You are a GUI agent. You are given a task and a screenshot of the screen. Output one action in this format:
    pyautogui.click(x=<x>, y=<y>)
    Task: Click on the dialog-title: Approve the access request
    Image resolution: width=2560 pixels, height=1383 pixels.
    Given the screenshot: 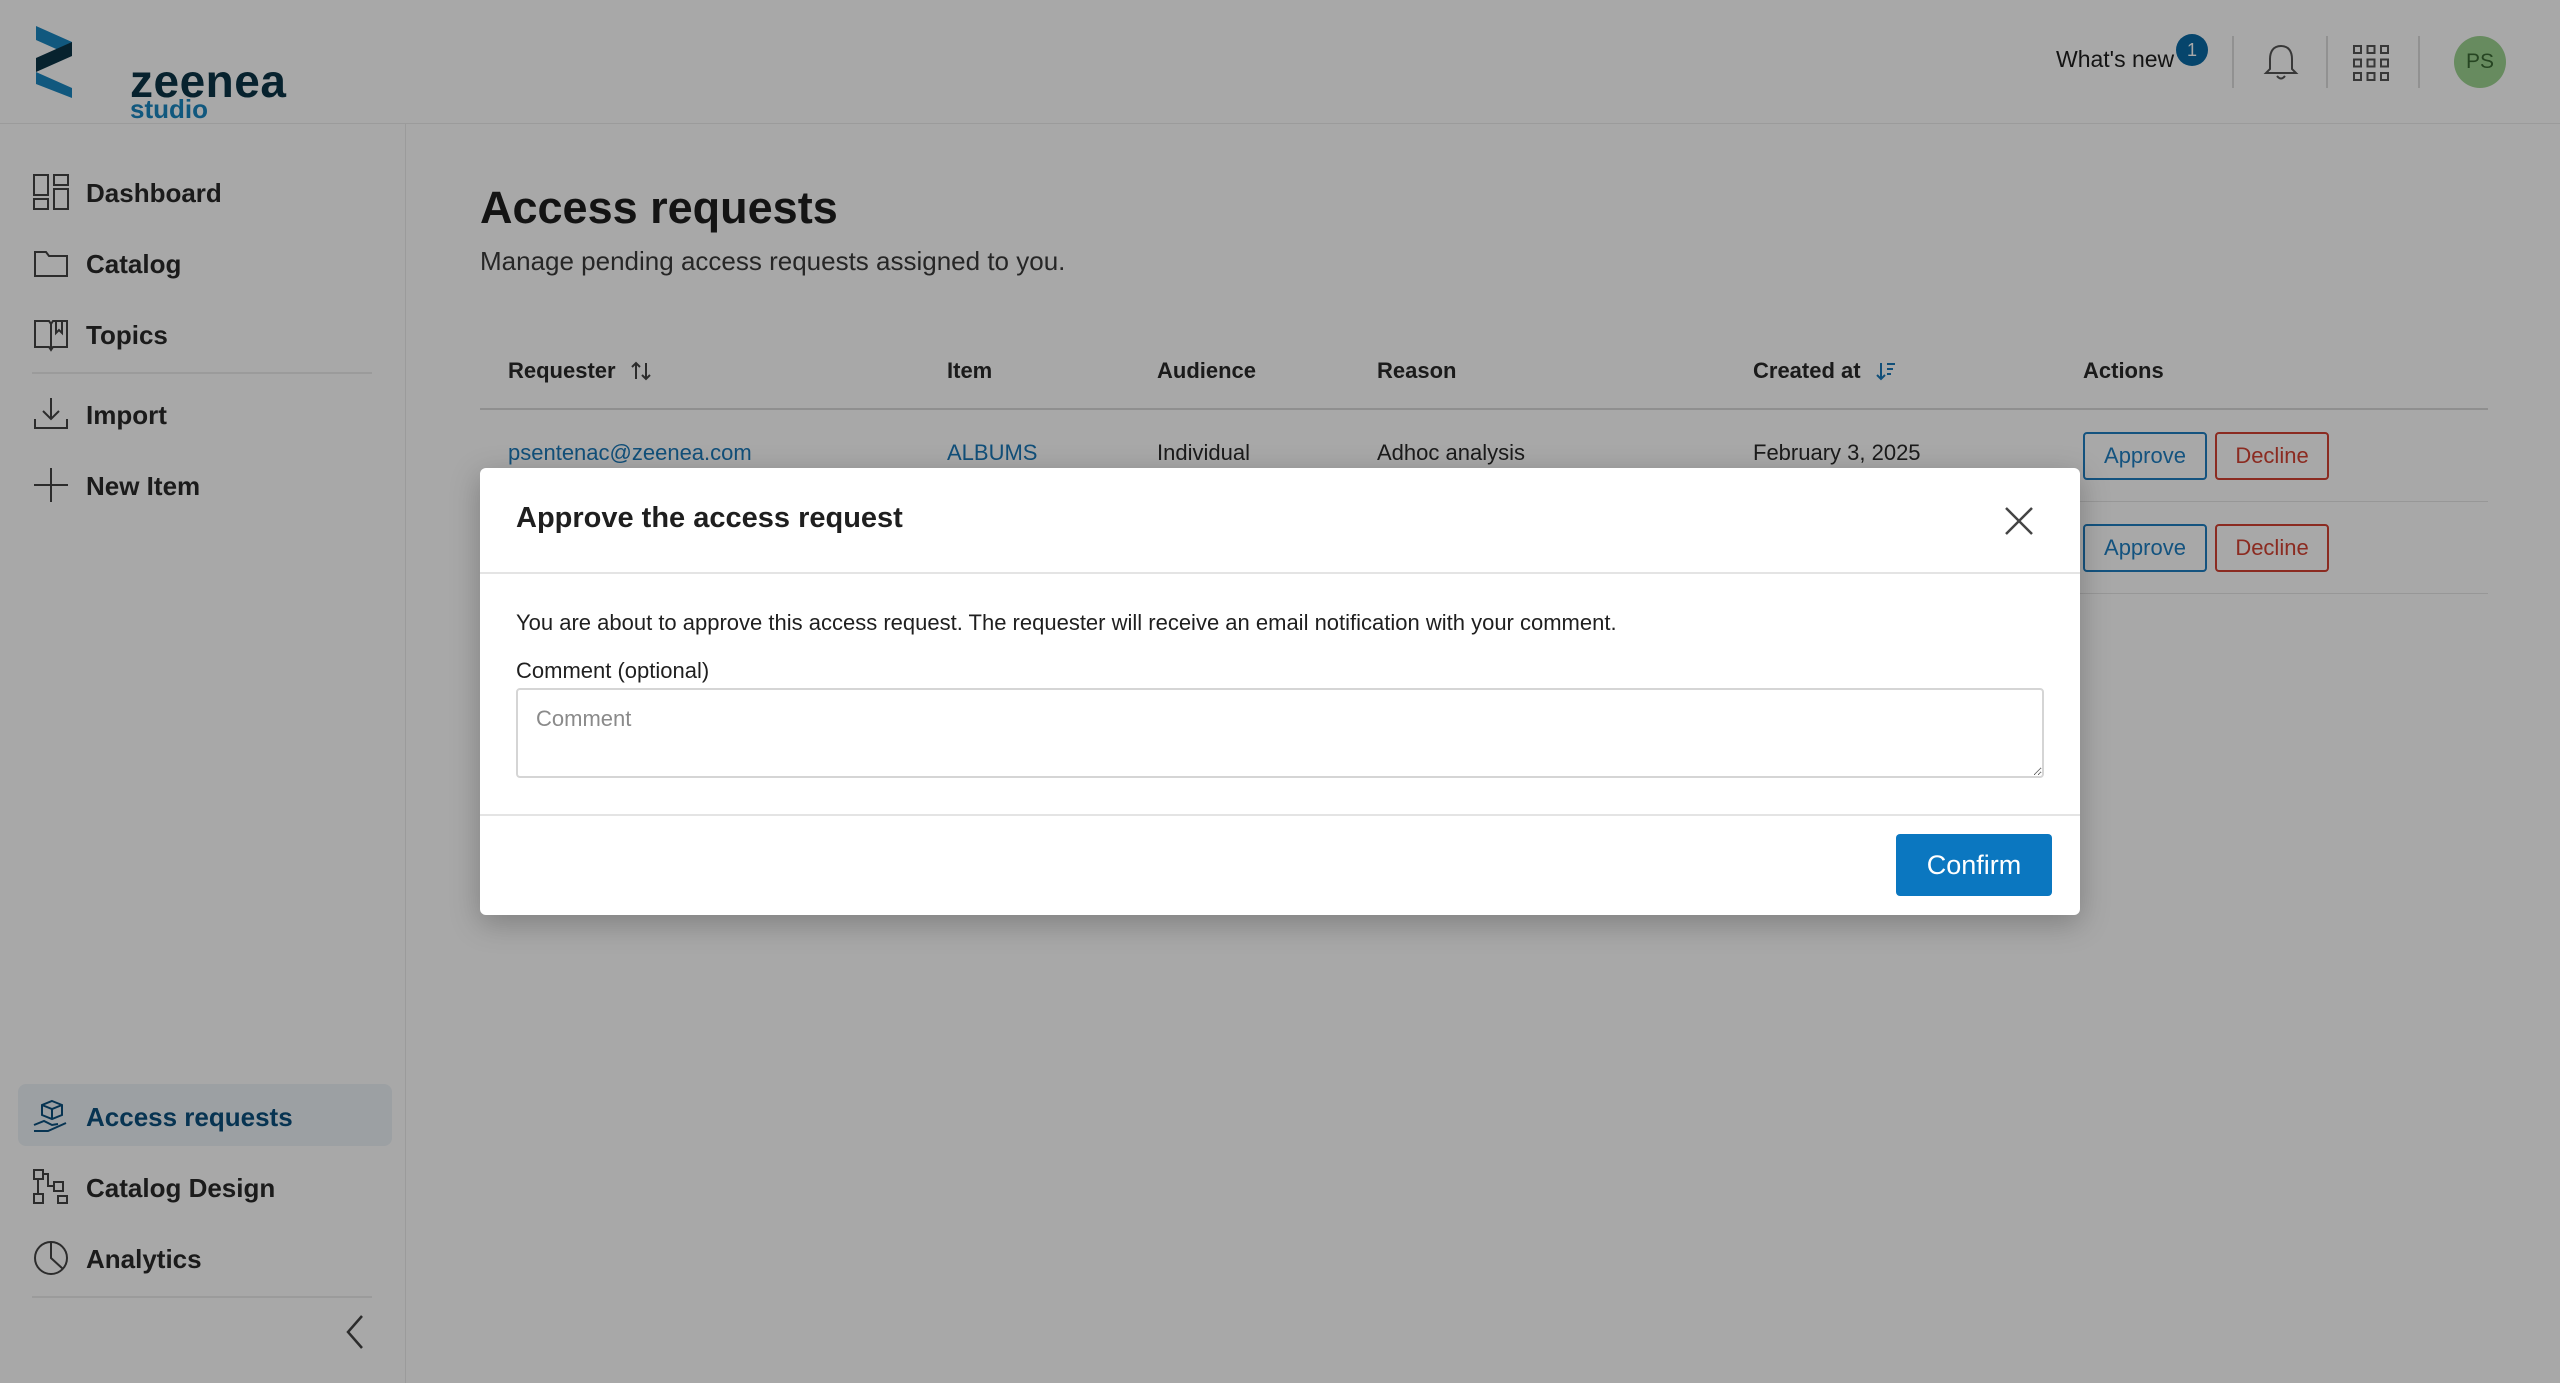 What is the action you would take?
    pyautogui.click(x=709, y=518)
    